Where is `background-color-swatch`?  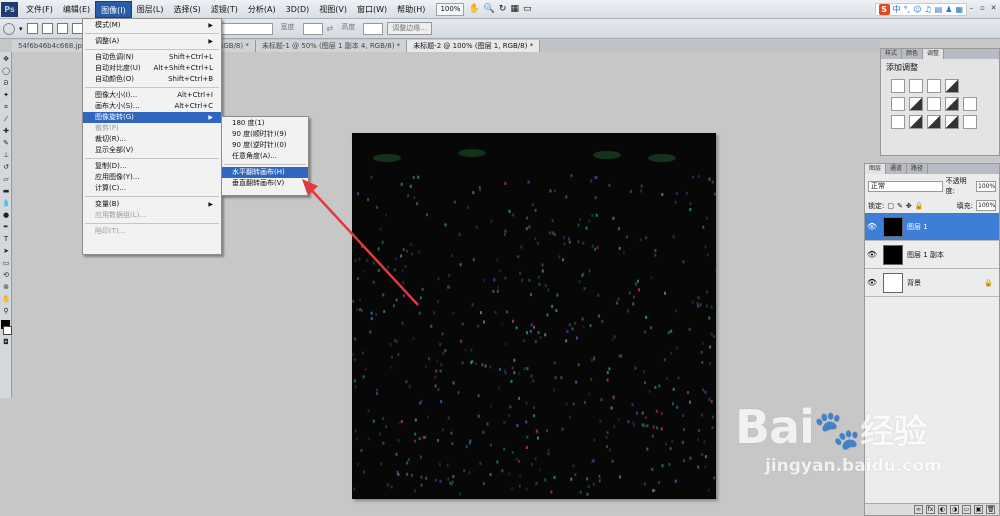 background-color-swatch is located at coordinates (7, 330).